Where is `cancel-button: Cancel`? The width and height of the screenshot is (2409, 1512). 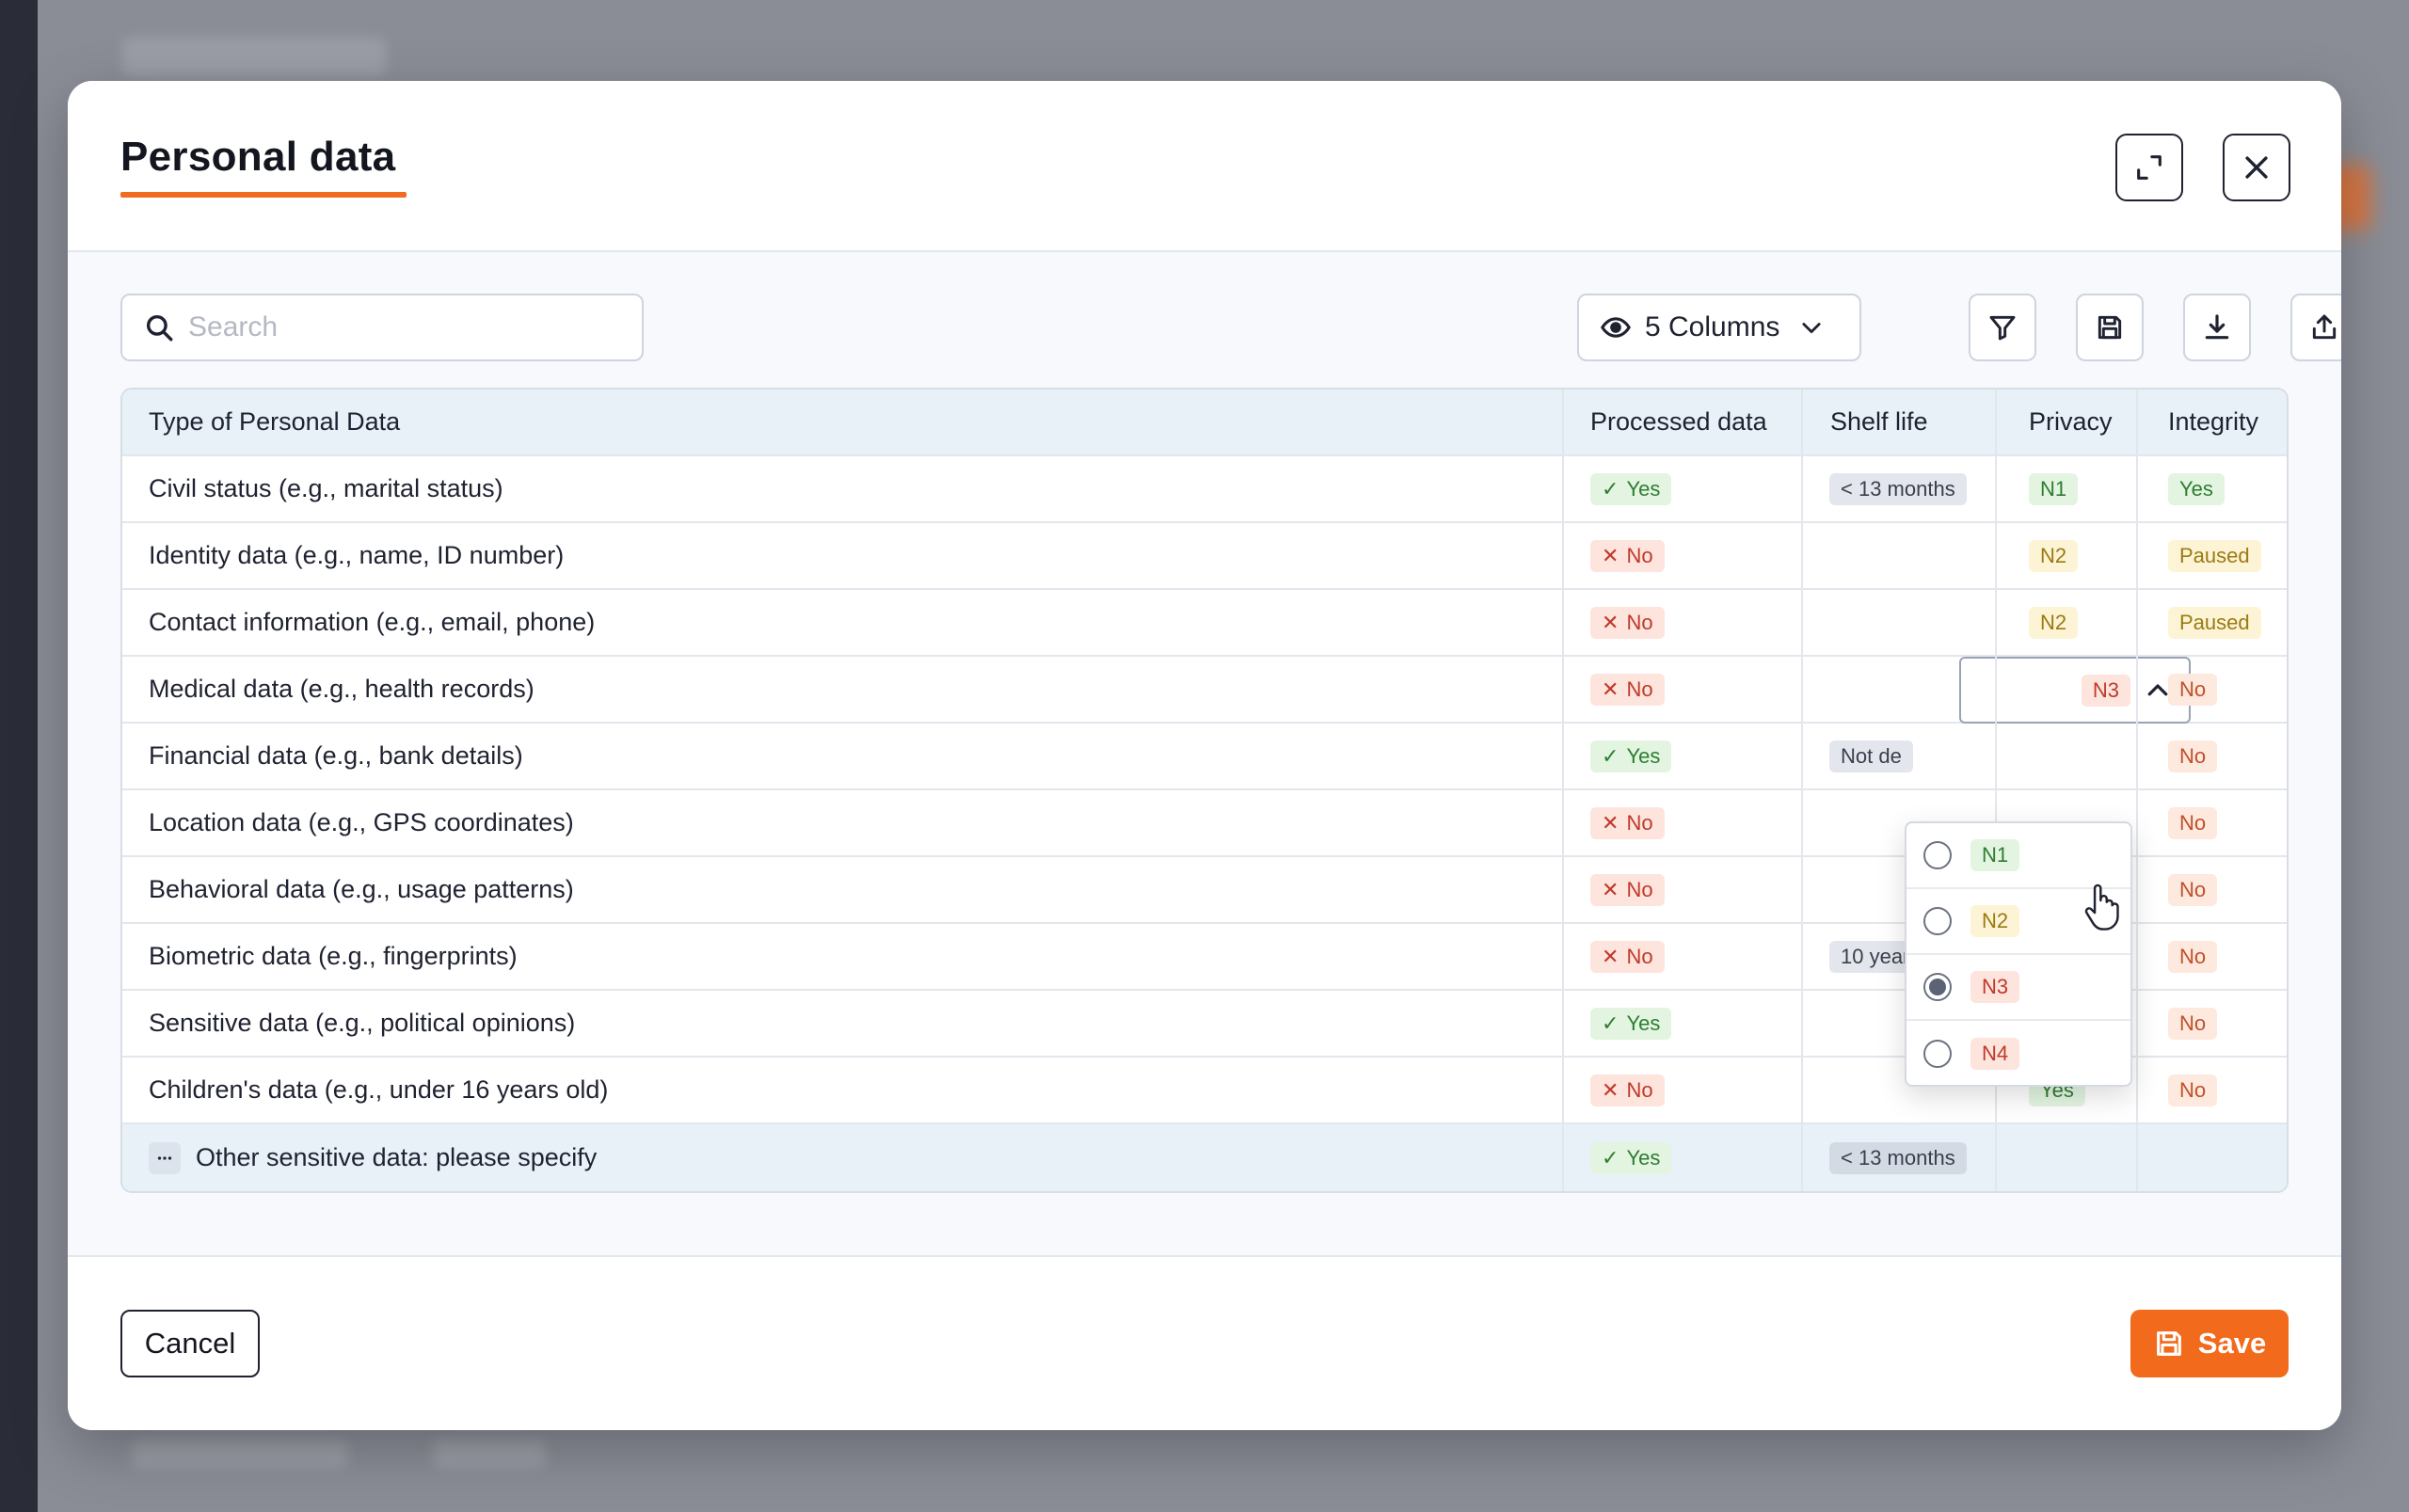 cancel-button: Cancel is located at coordinates (190, 1344).